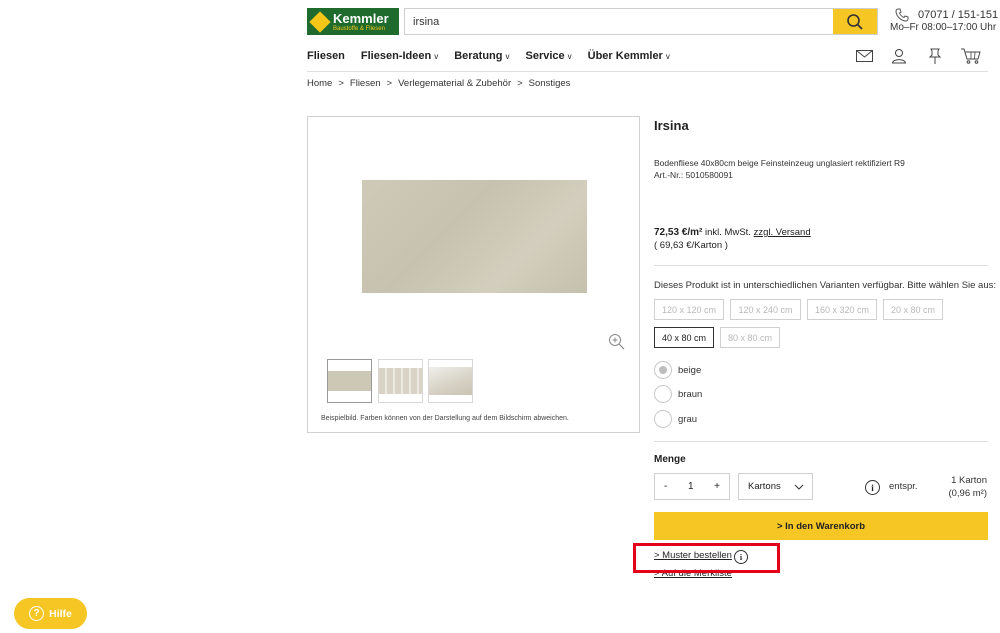 Image resolution: width=1000 pixels, height=633 pixels. I want to click on size-option-160x320: 160 x 320 cm, so click(842, 309).